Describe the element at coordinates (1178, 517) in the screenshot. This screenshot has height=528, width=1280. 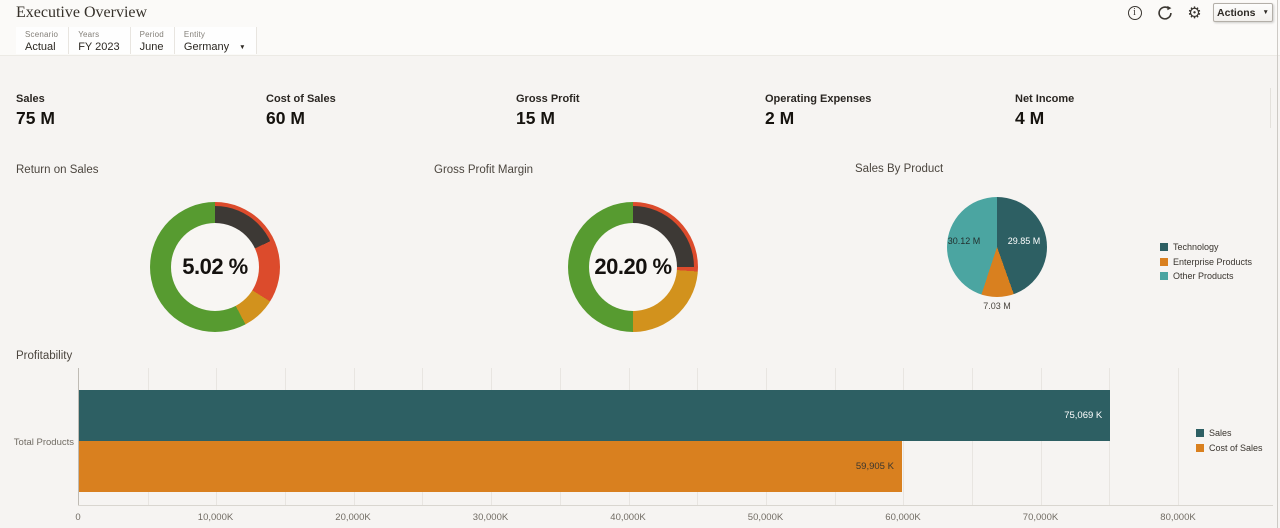
I see `x-axis-tick-label: 80,000K` at that location.